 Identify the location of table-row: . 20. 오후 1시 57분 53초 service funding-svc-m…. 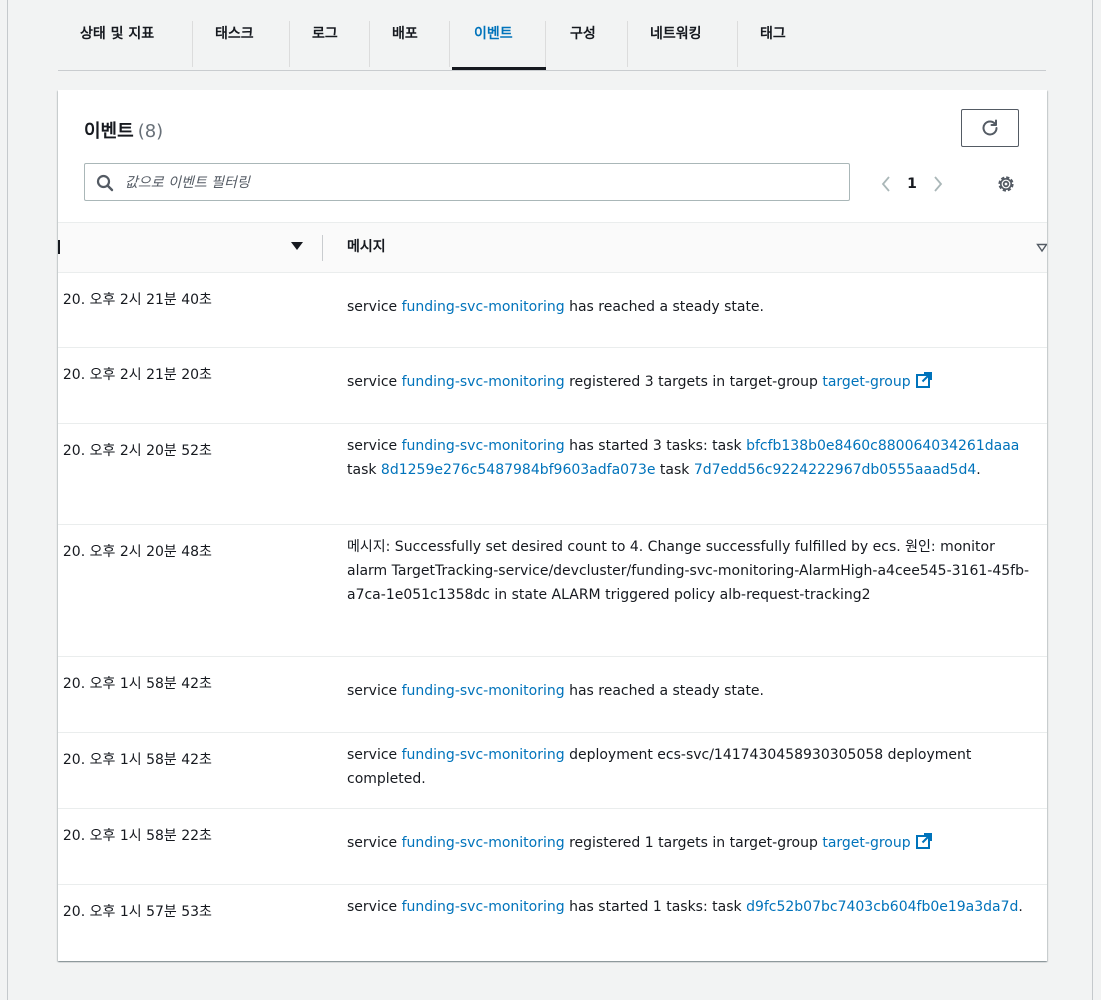
(552, 922).